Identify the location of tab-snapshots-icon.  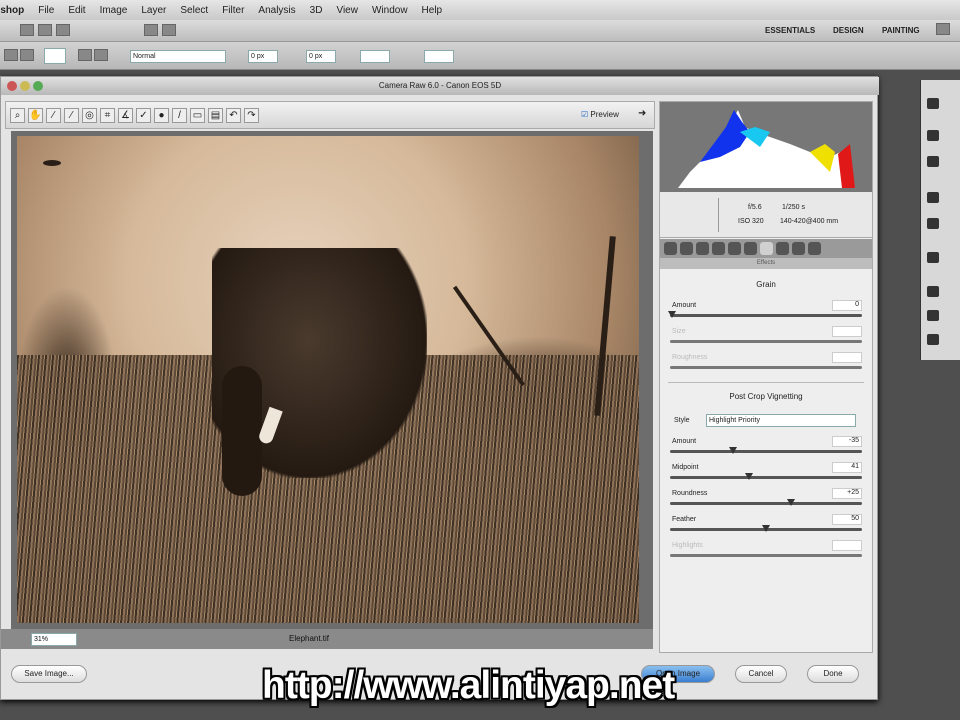
(814, 248).